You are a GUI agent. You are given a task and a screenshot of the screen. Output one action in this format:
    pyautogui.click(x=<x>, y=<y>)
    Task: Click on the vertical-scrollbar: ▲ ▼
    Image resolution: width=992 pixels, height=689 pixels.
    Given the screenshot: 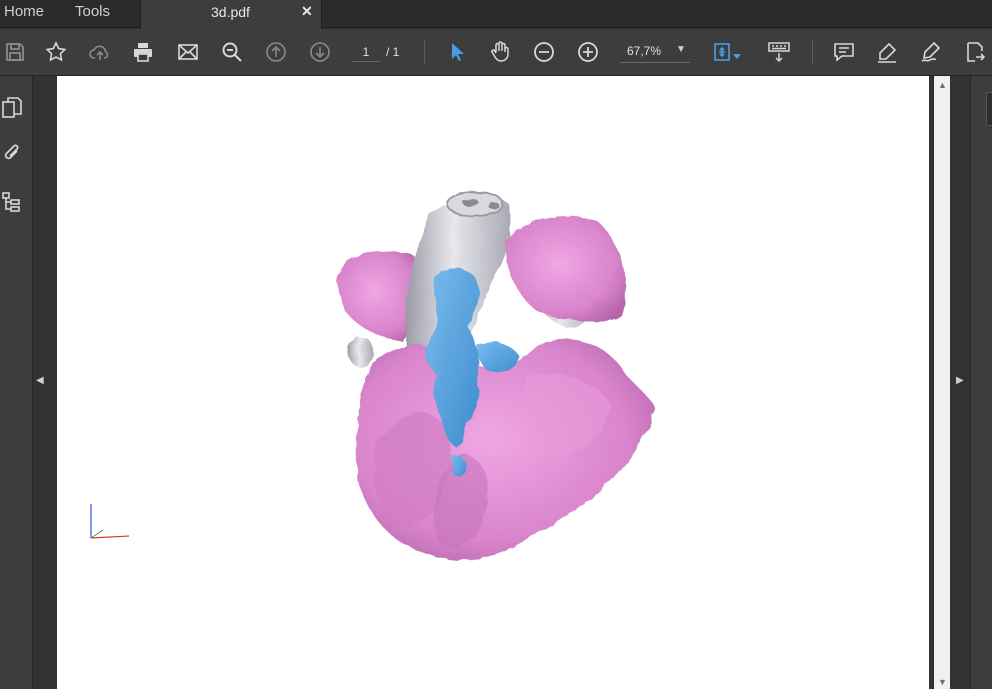 What is the action you would take?
    pyautogui.click(x=941, y=382)
    